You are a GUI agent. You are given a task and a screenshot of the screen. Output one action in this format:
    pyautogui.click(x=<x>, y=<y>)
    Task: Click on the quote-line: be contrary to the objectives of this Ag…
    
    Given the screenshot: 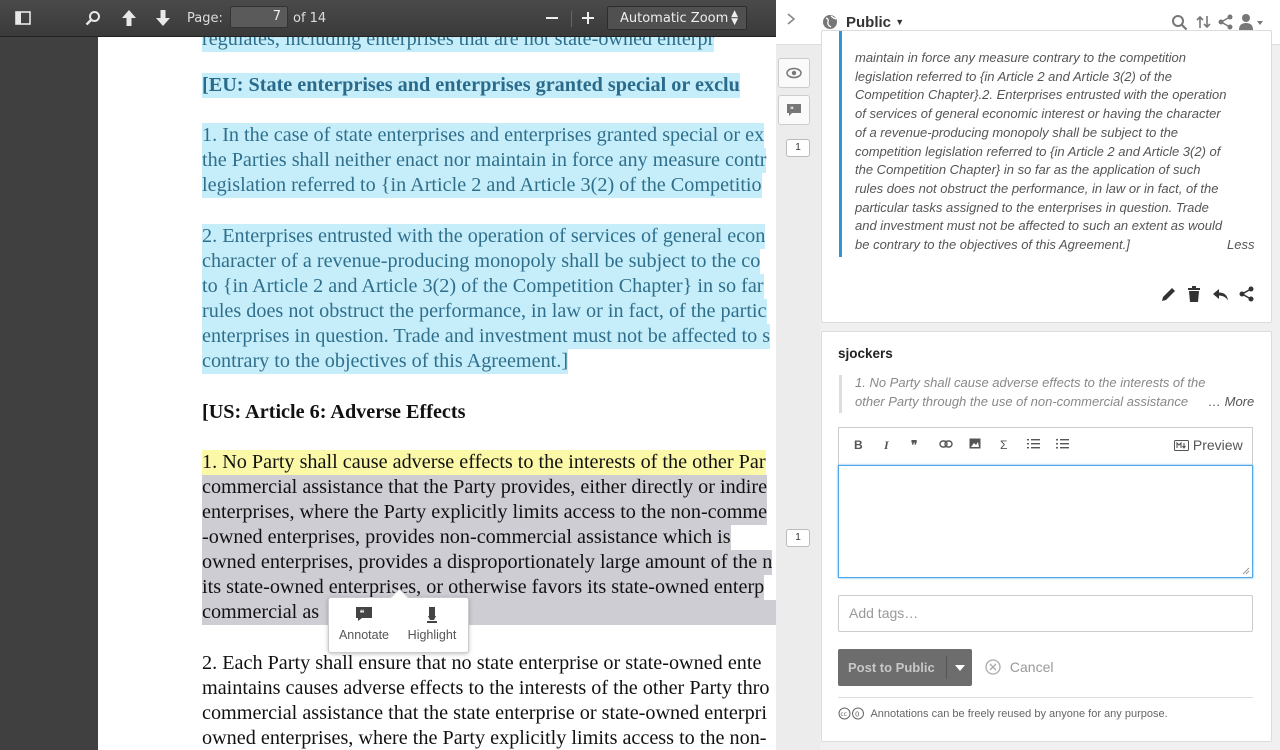 What is the action you would take?
    pyautogui.click(x=992, y=245)
    